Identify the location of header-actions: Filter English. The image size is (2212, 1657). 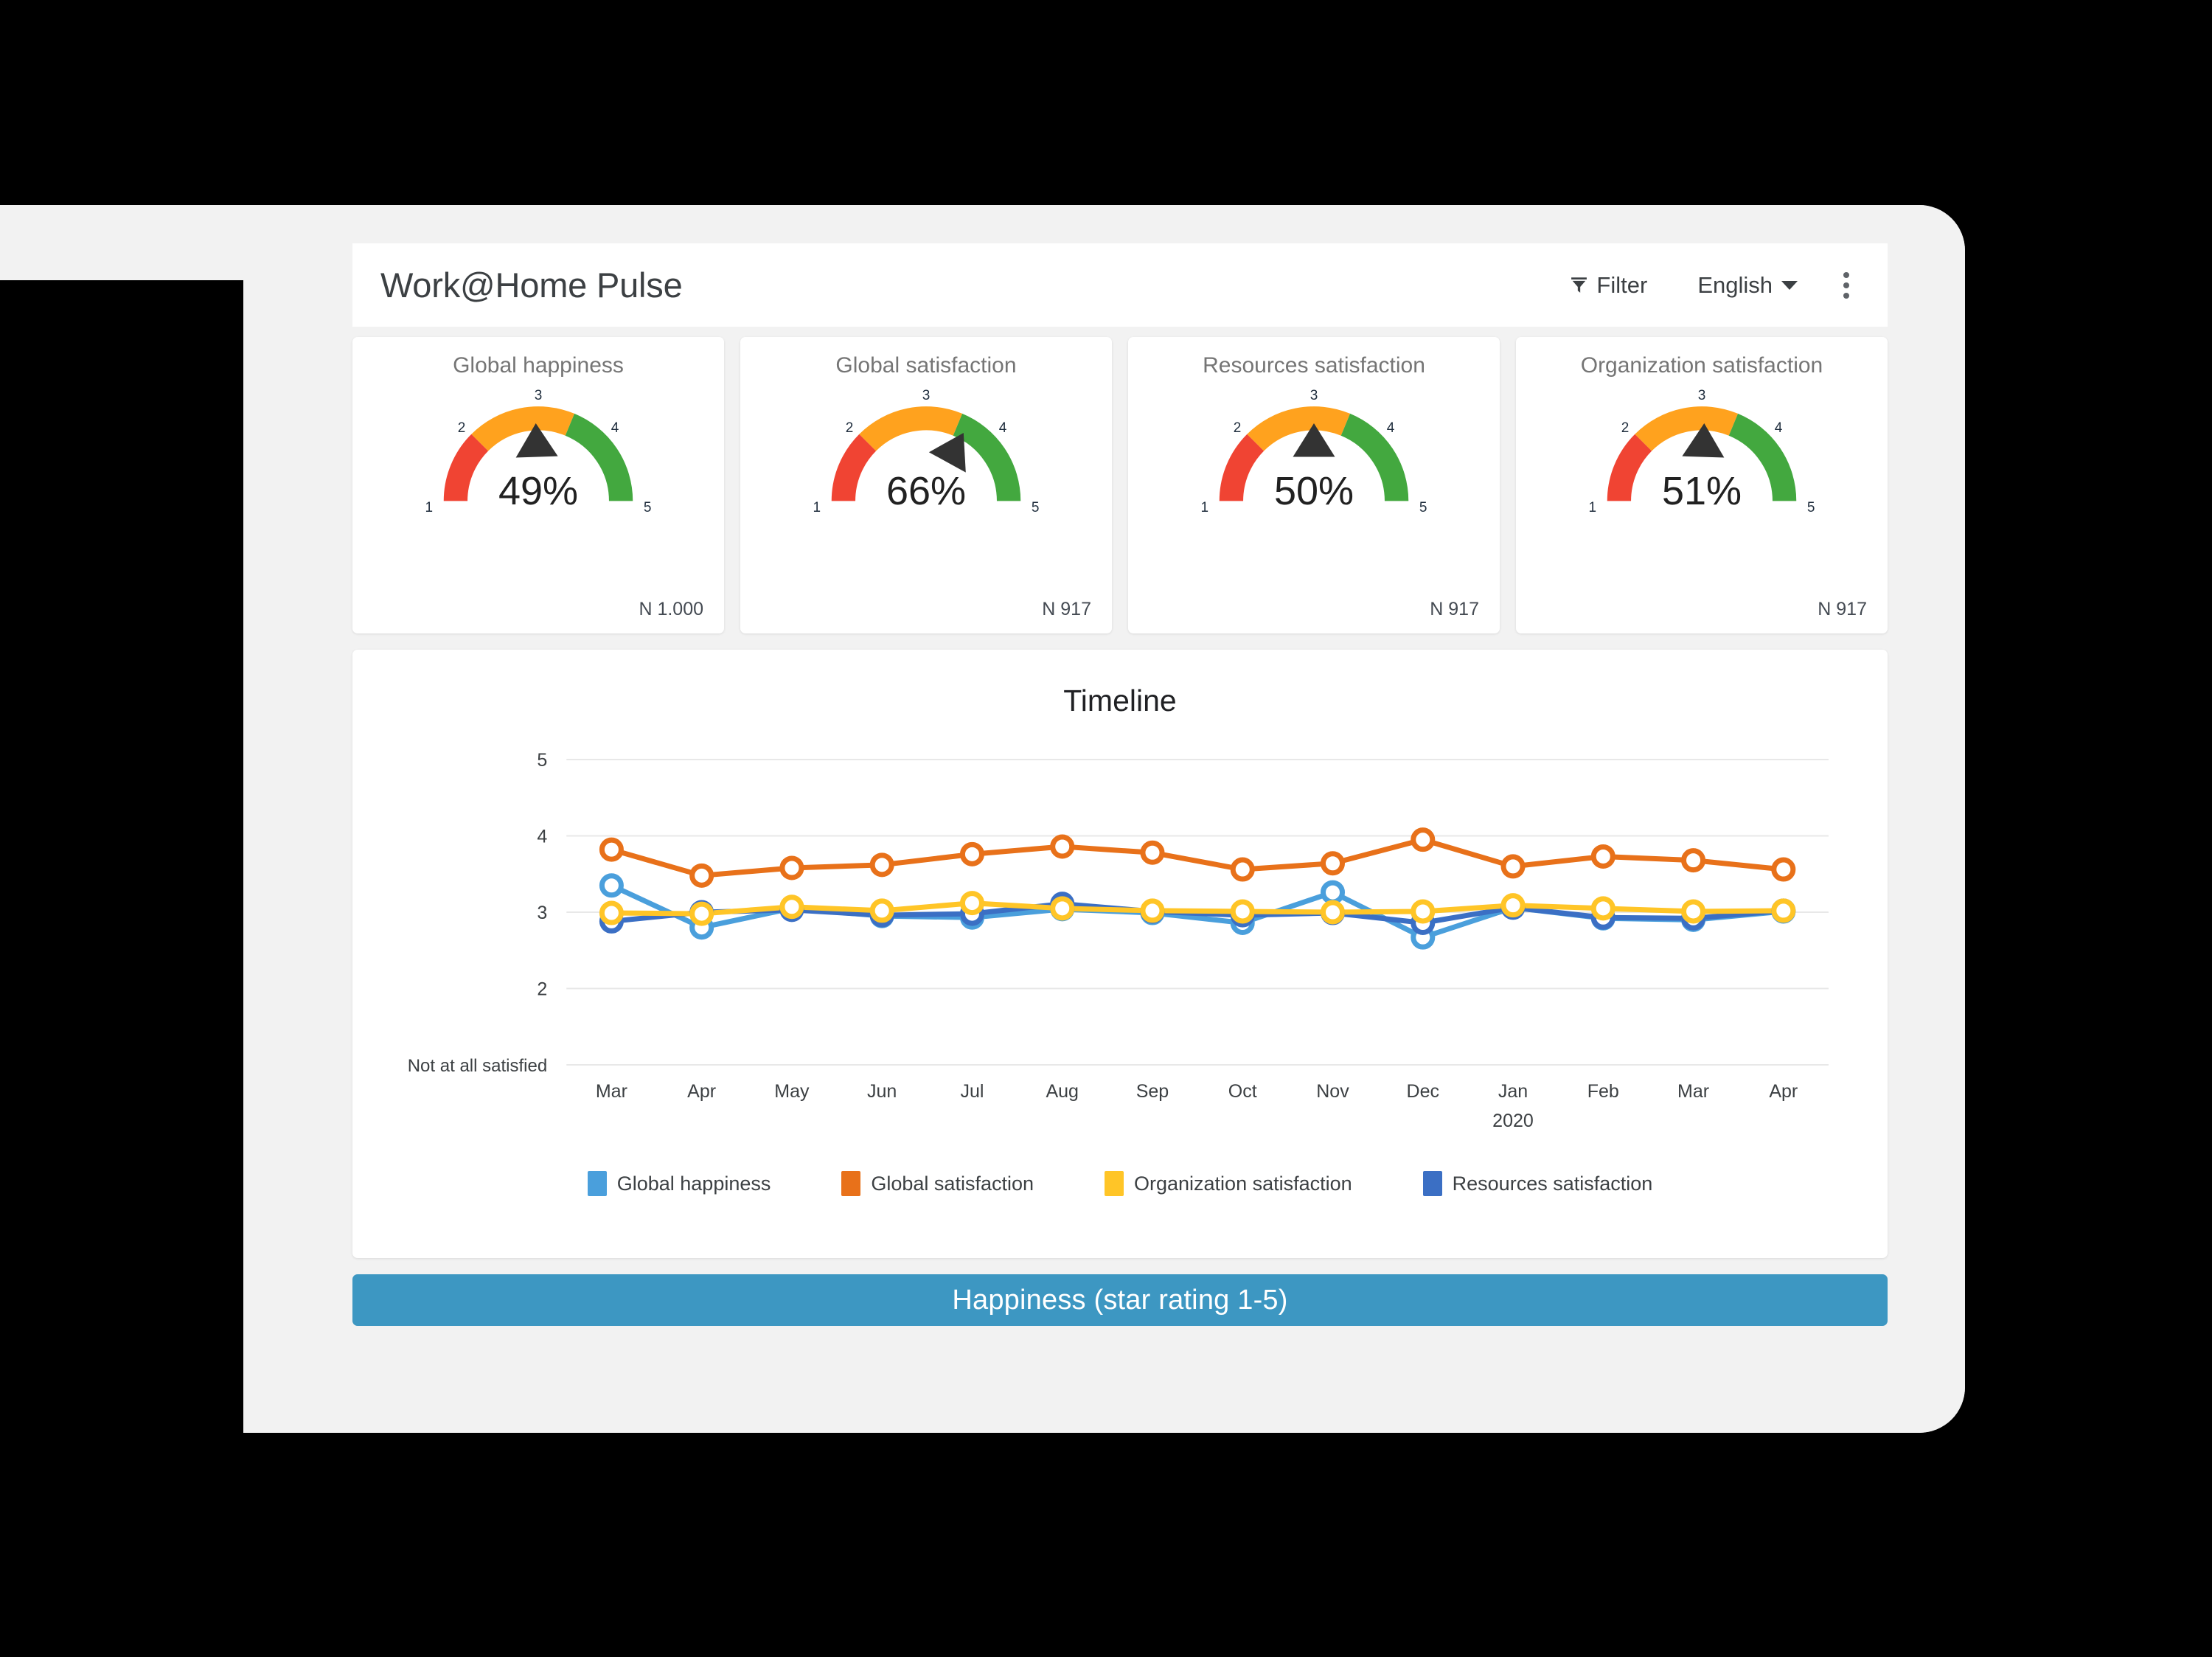
(1710, 285).